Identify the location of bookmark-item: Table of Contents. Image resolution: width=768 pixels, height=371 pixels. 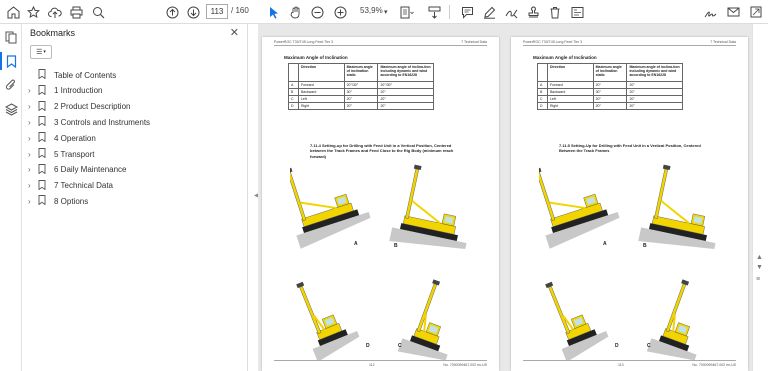
(72, 75).